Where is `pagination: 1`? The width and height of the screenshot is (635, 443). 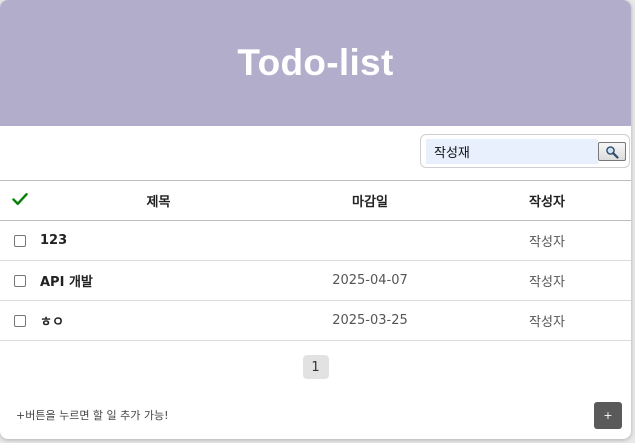
pagination: 1 is located at coordinates (315, 367).